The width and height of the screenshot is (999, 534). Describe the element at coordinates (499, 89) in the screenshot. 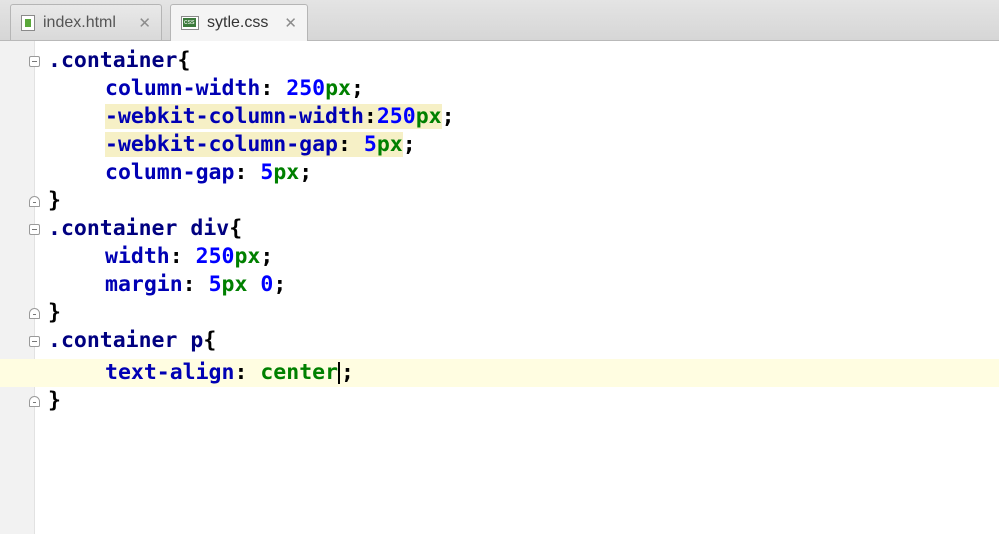

I see `code-line: column-width: 250px;` at that location.